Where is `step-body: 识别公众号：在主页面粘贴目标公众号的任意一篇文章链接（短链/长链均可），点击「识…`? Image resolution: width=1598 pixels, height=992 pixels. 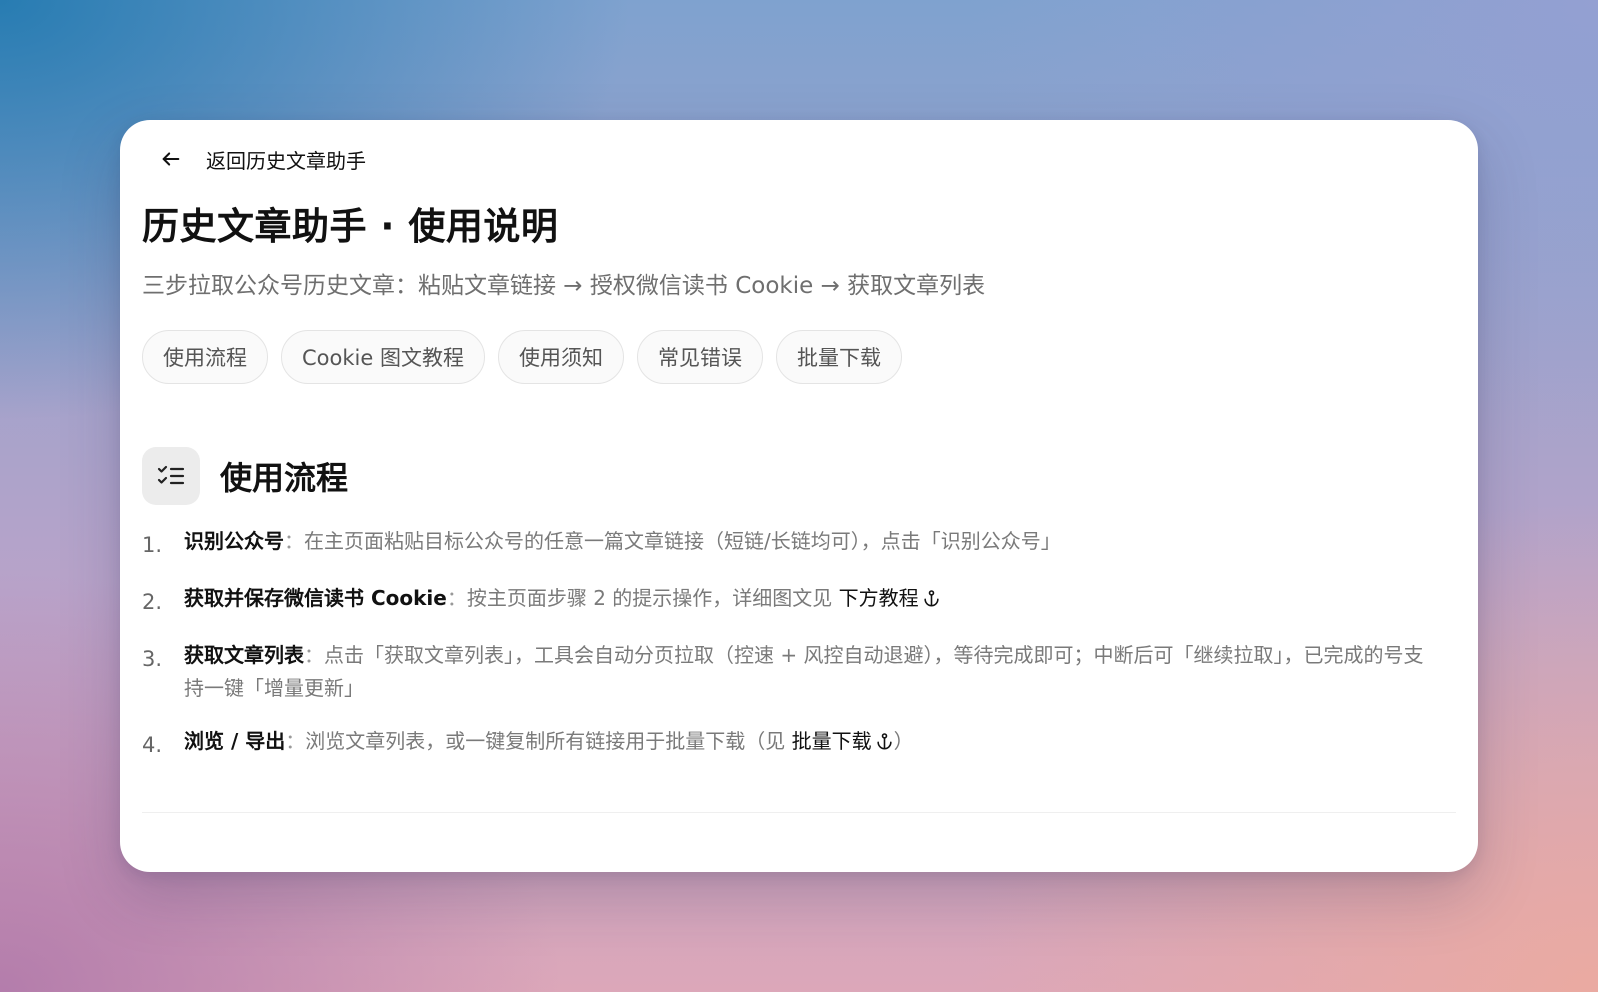
step-body: 识别公众号：在主页面粘贴目标公众号的任意一篇文章链接（短链/长链均可），点击「识… is located at coordinates (808, 541).